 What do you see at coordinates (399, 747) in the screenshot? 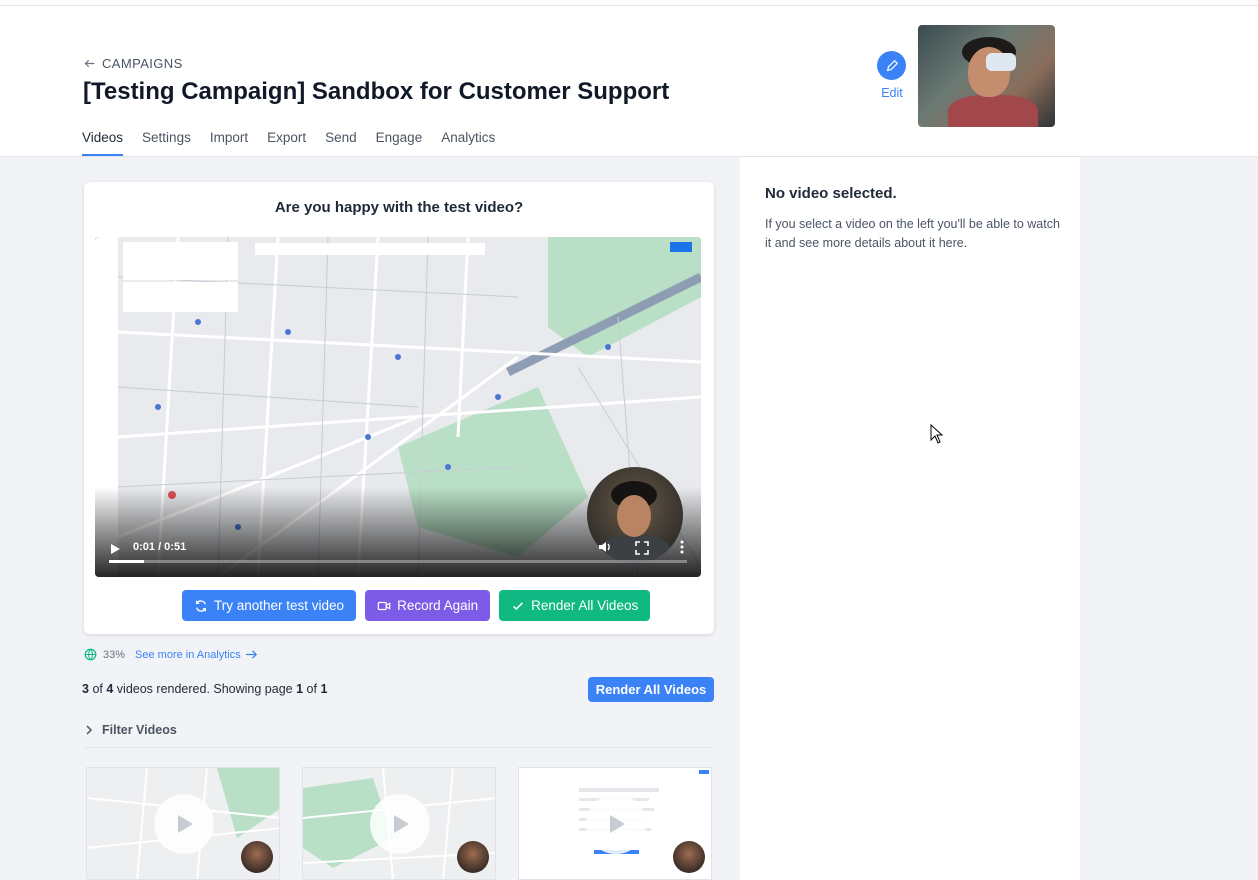
I see `filter-divider` at bounding box center [399, 747].